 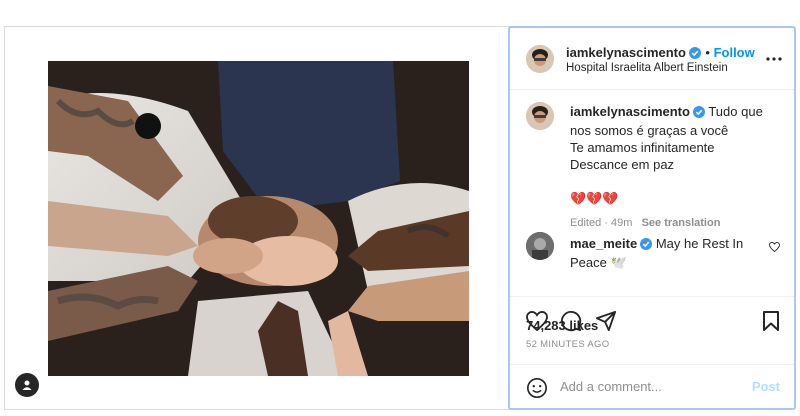 What do you see at coordinates (647, 68) in the screenshot?
I see `post-location: Hospital Israelita Albert Einstein` at bounding box center [647, 68].